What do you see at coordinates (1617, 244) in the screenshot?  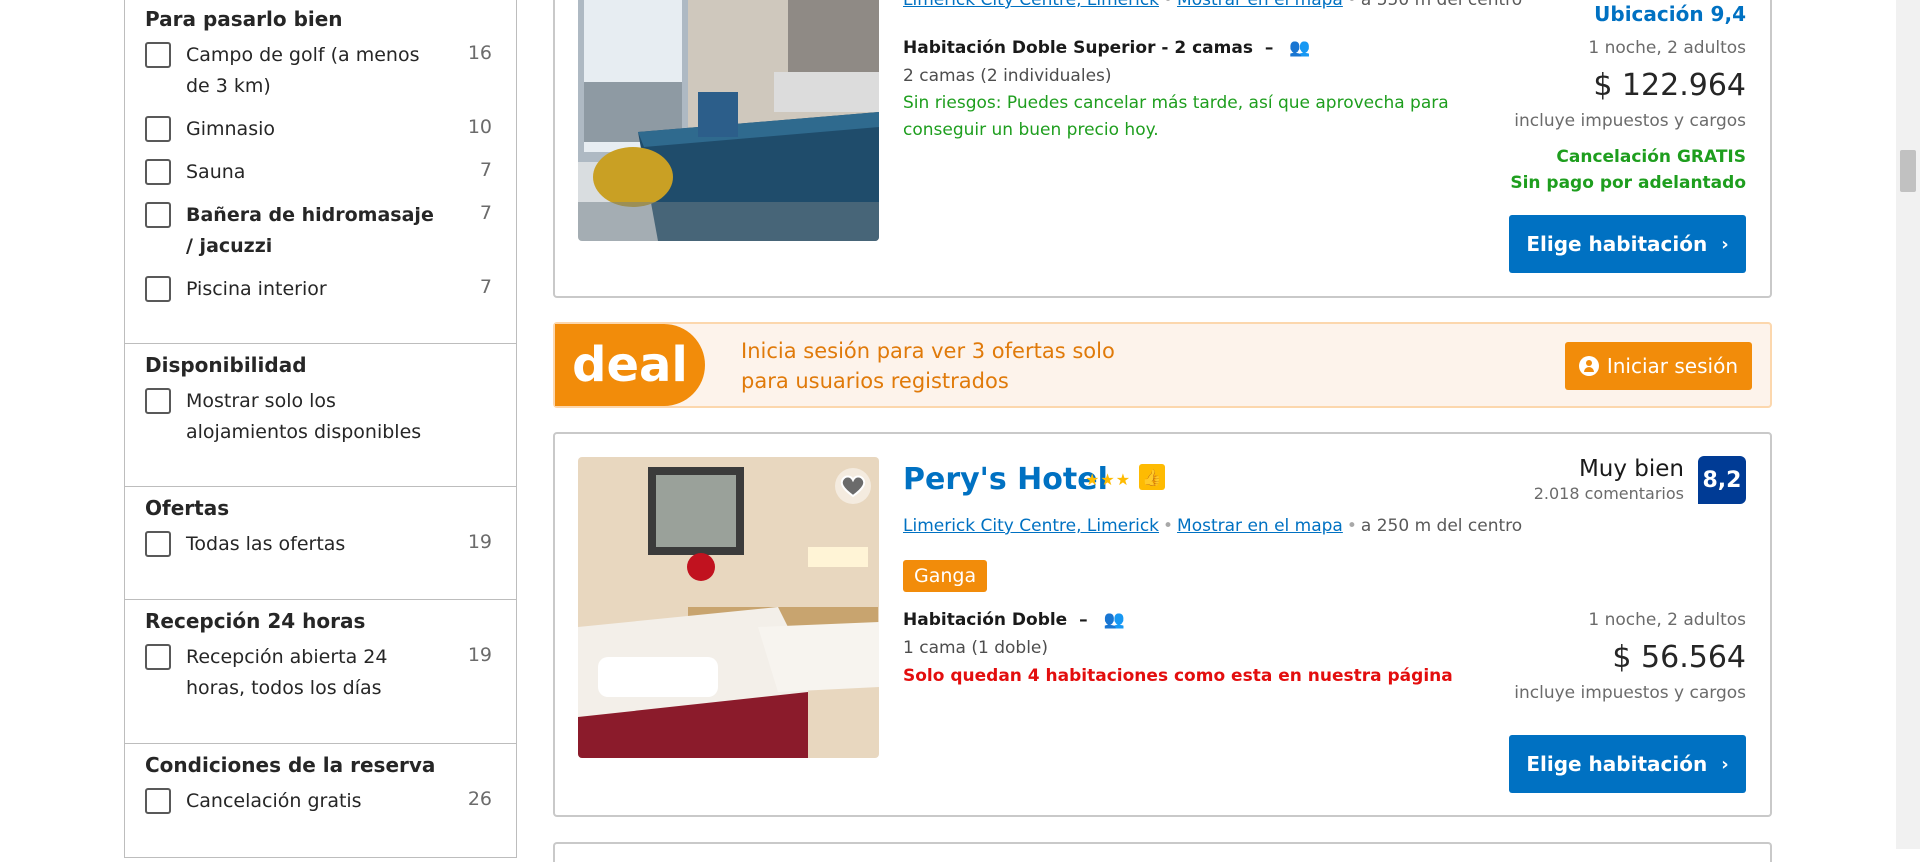 I see `button-label: Elige habitación` at bounding box center [1617, 244].